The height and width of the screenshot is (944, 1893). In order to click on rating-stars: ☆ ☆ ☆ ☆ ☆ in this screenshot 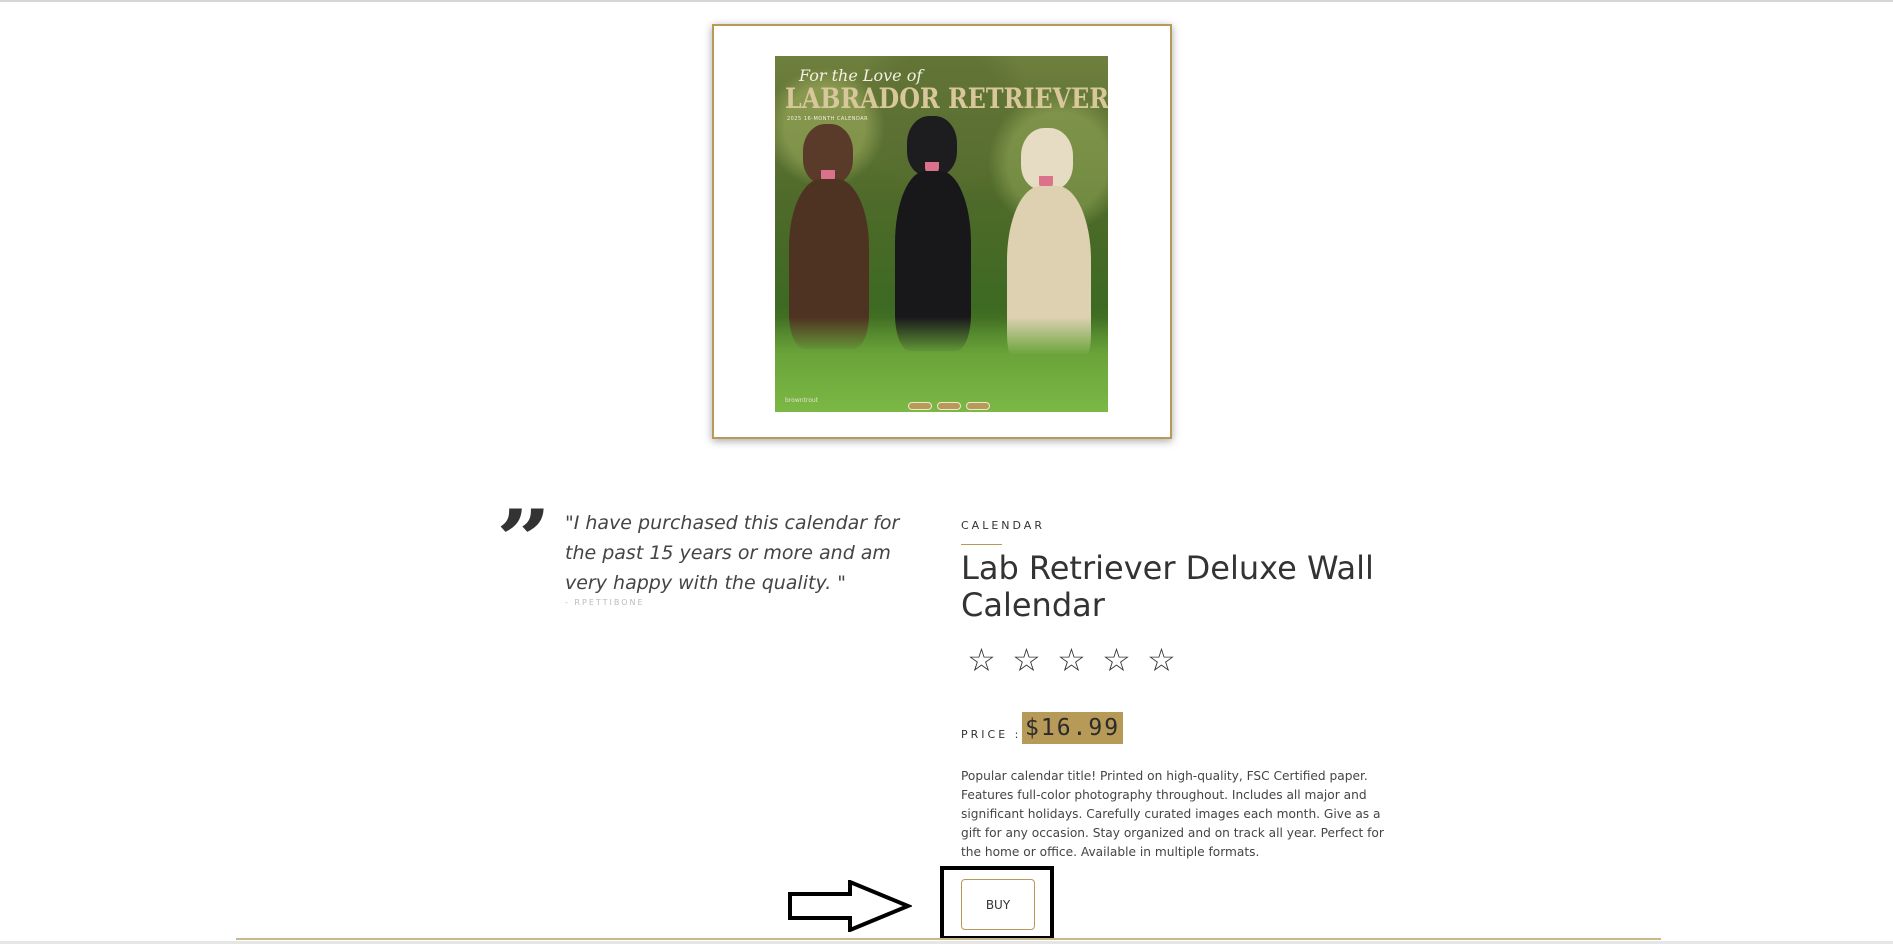, I will do `click(1071, 660)`.